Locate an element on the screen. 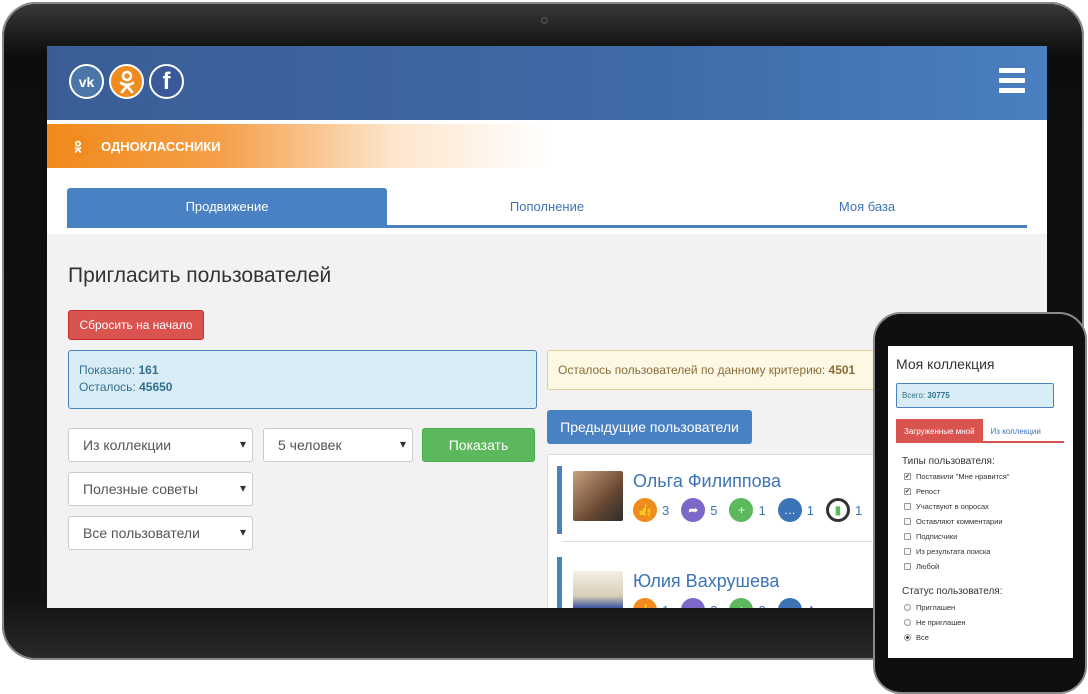 Image resolution: width=1088 pixels, height=694 pixels. status-label: Все is located at coordinates (922, 637).